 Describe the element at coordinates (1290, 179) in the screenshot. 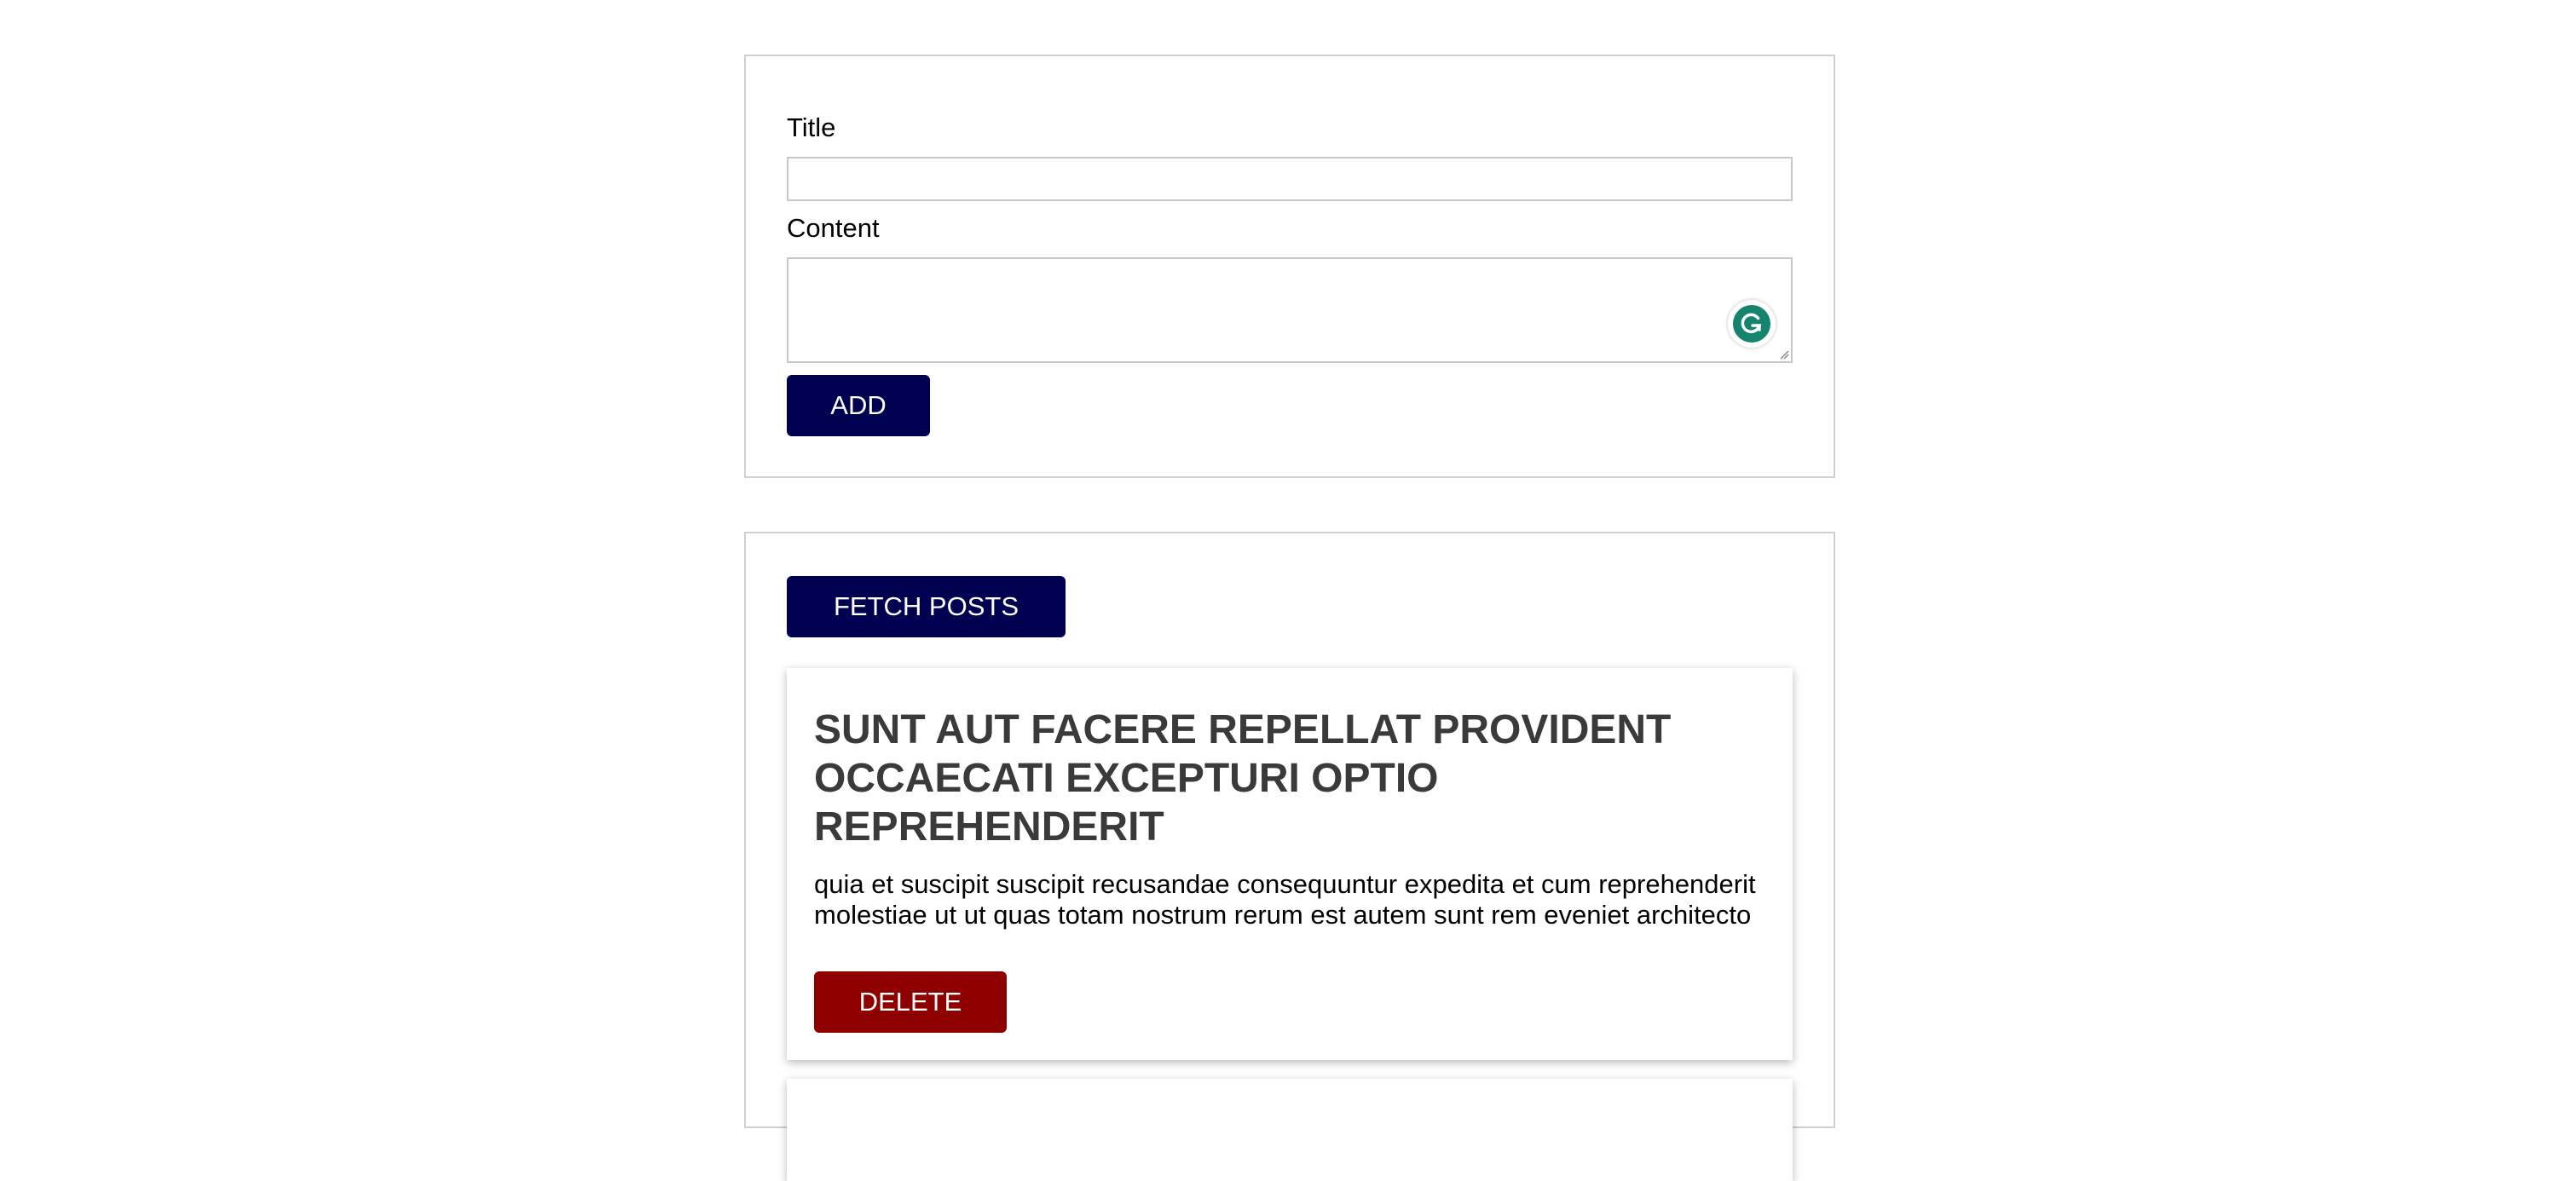

I see `title-input` at that location.